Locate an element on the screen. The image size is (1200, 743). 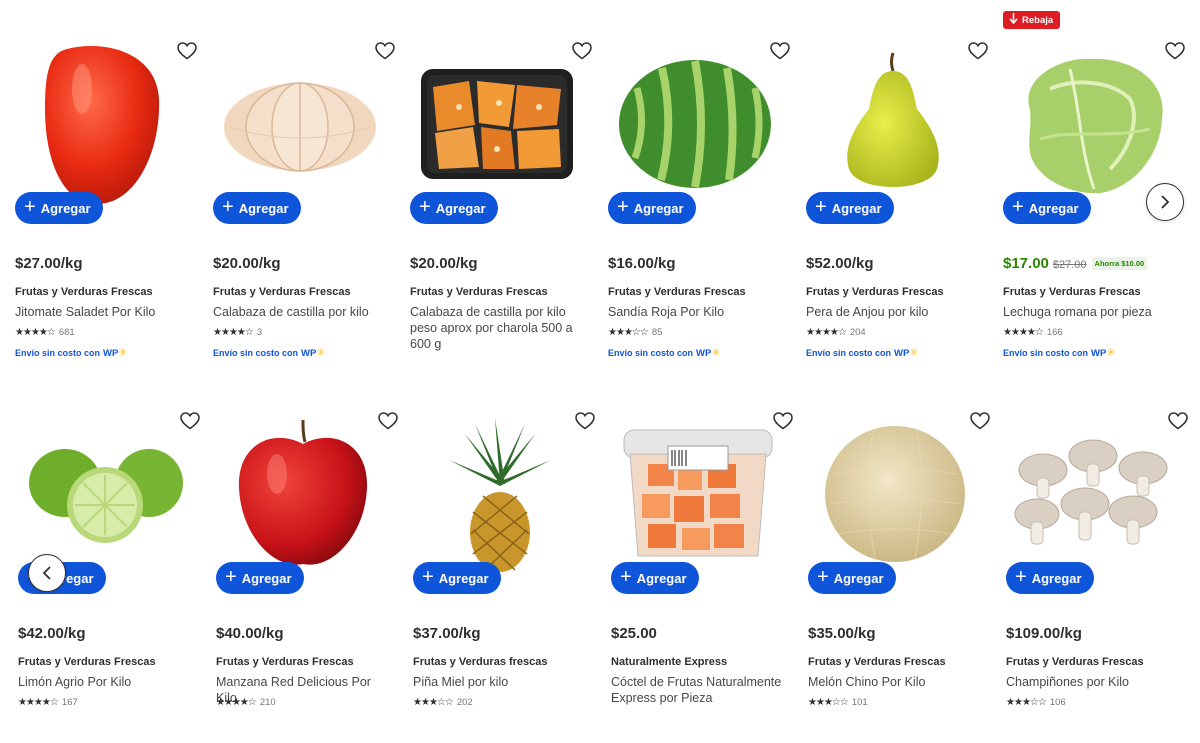
product-title: Sandía Roja Por Kilo is located at coordinates (695, 312).